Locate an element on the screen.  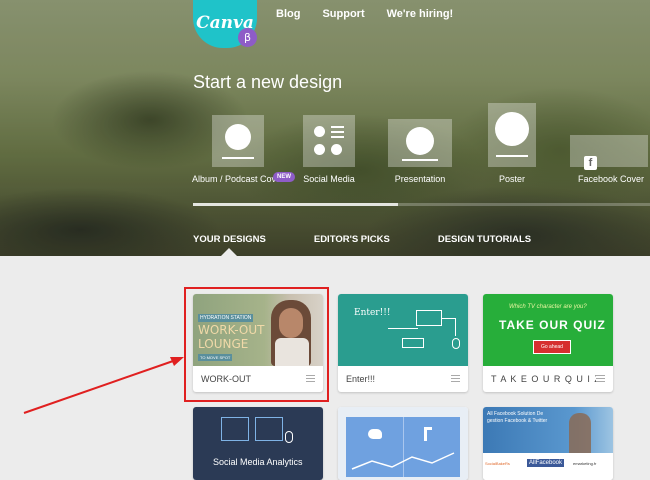
thumb-question: Which TV character are you? is located at coordinates (548, 307).